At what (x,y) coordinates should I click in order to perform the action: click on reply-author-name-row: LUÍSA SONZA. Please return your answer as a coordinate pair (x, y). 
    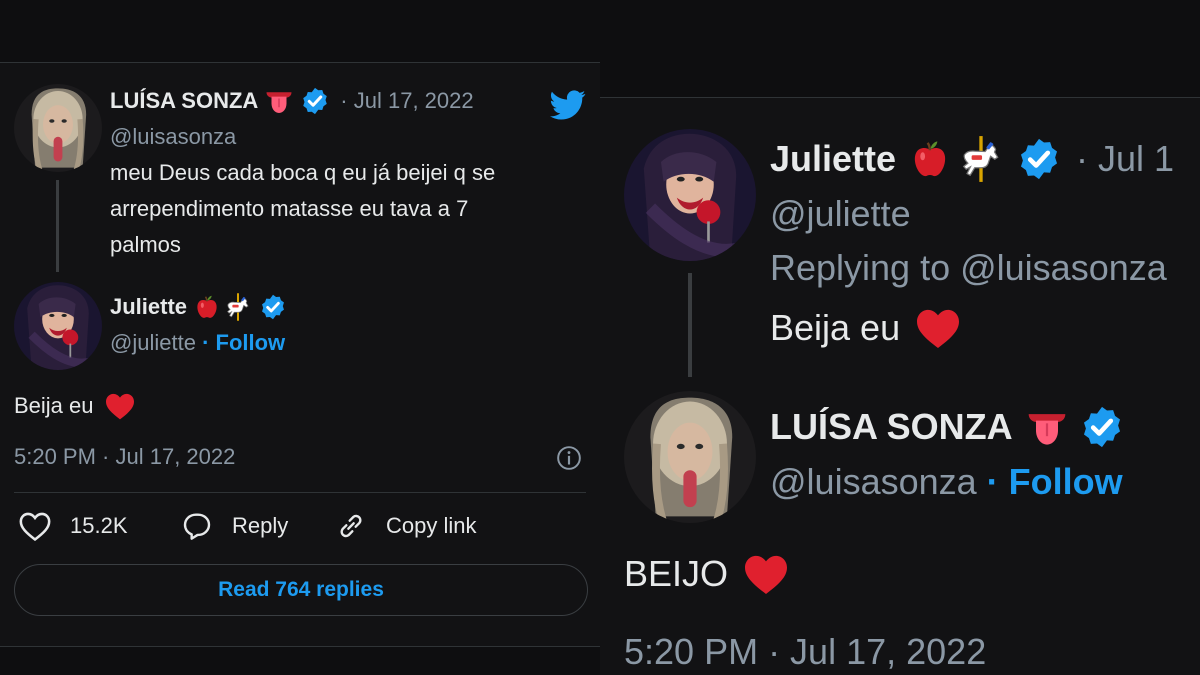
    Looking at the image, I should click on (947, 427).